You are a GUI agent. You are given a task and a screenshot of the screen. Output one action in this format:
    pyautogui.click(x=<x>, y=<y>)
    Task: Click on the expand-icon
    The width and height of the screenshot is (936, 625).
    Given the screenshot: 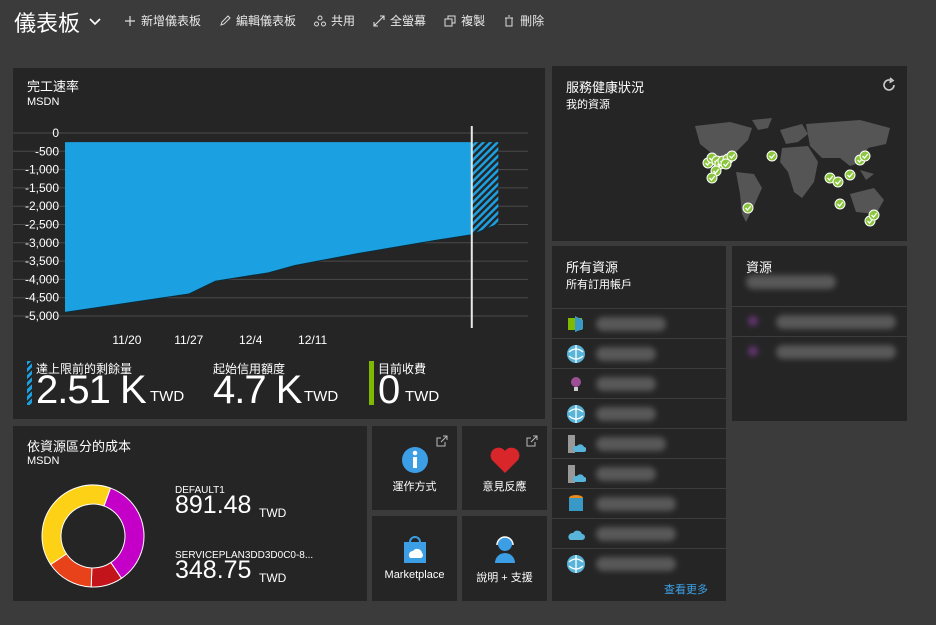 What is the action you would take?
    pyautogui.click(x=379, y=20)
    